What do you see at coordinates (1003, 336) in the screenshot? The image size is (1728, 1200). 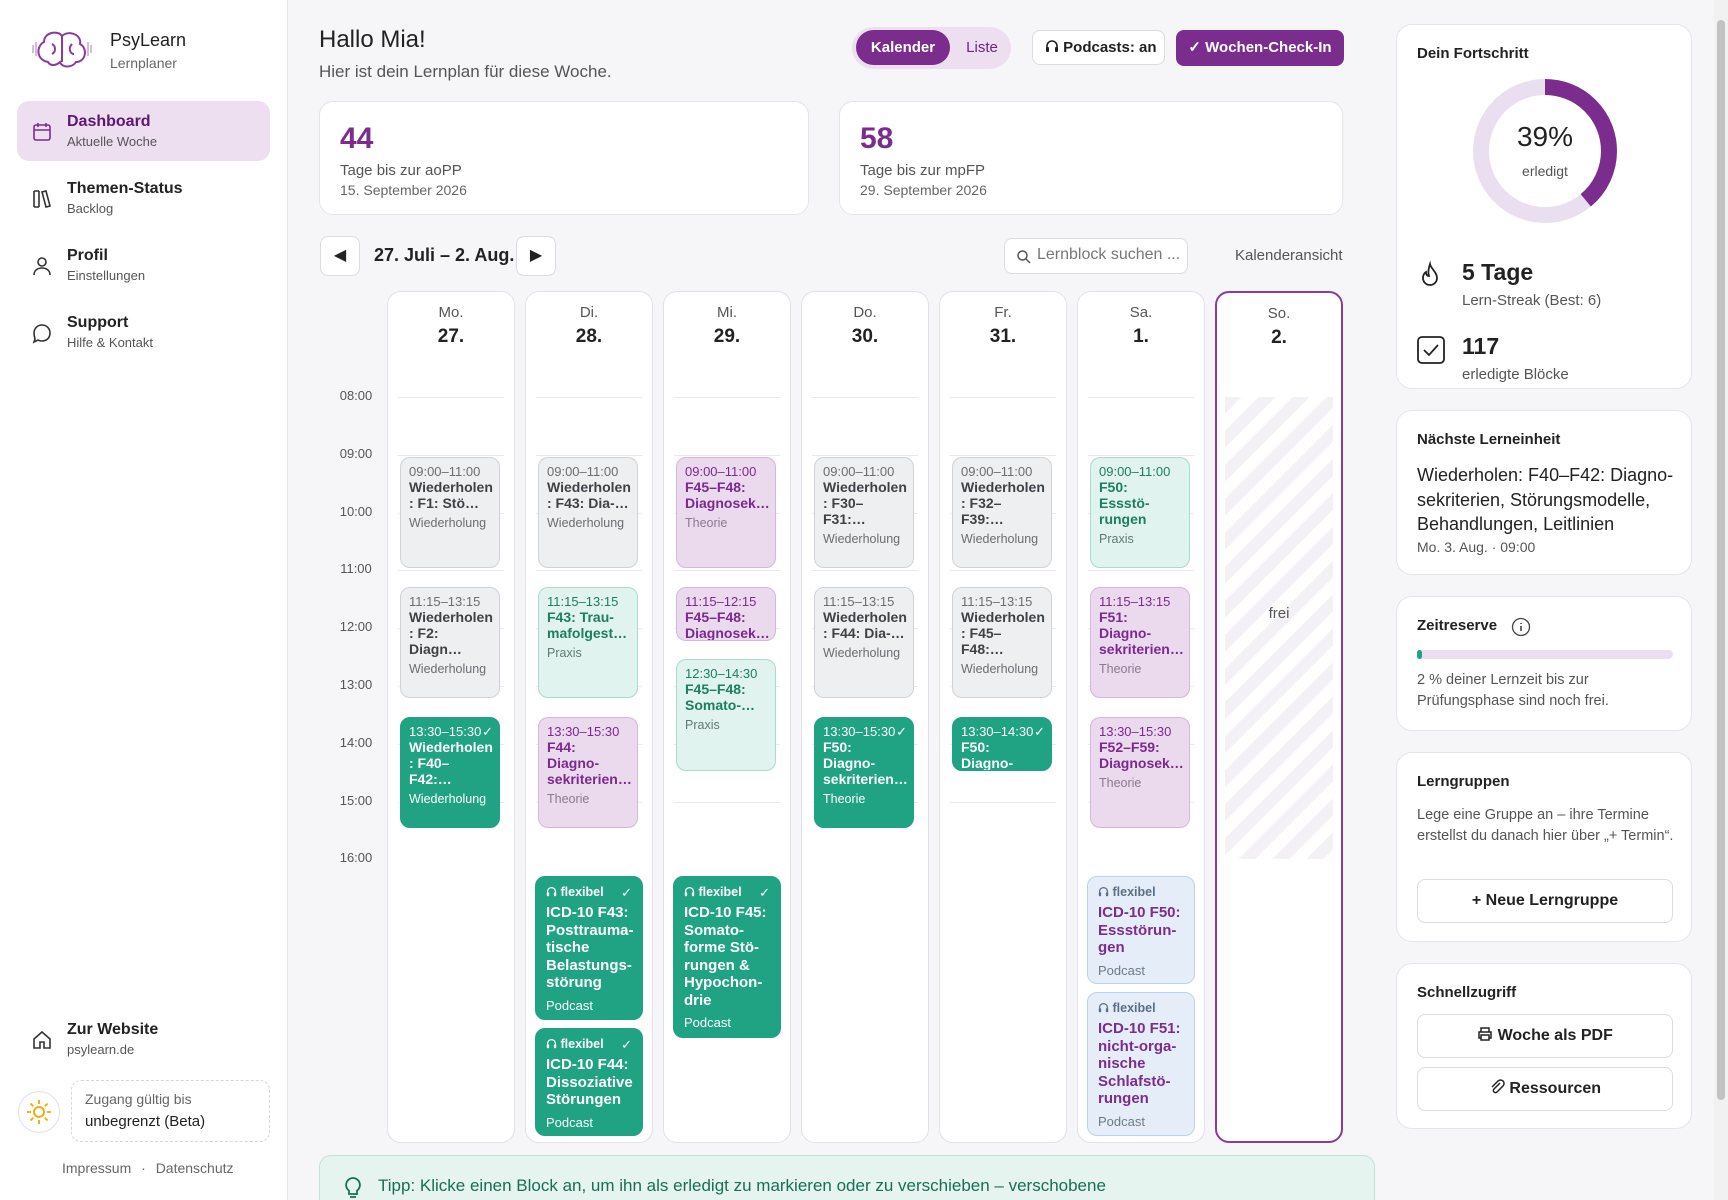 I see `day-date: 31.` at bounding box center [1003, 336].